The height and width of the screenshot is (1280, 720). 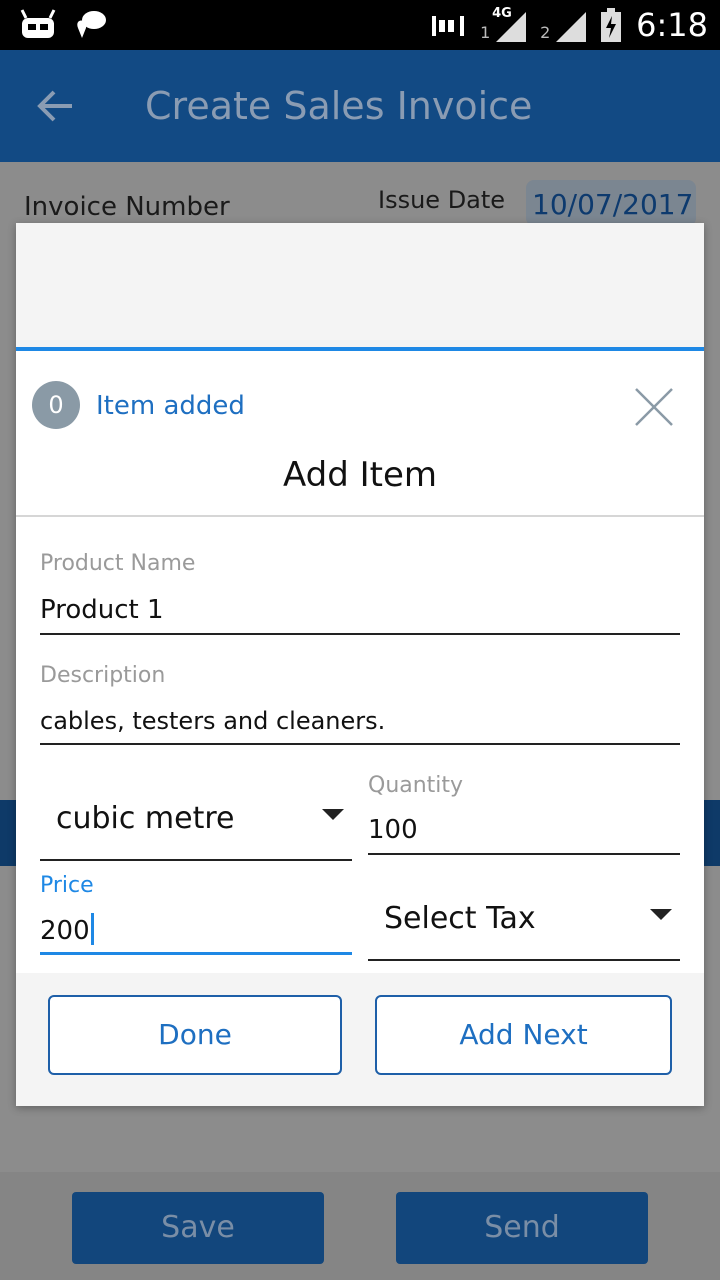 I want to click on quantity-label: Quantity, so click(x=416, y=785).